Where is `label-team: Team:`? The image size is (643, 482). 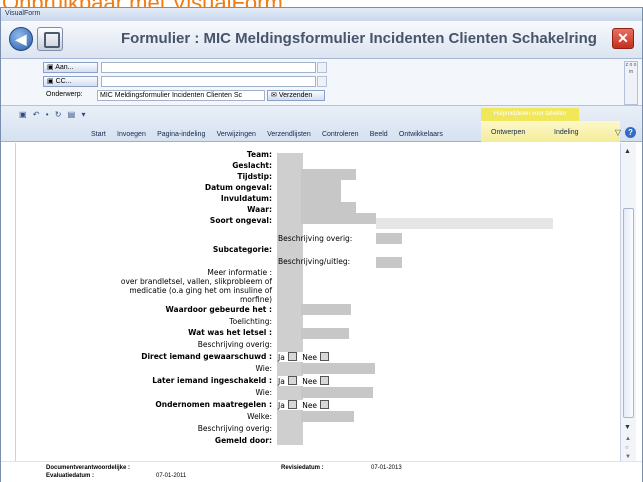
label-team: Team: is located at coordinates (259, 154).